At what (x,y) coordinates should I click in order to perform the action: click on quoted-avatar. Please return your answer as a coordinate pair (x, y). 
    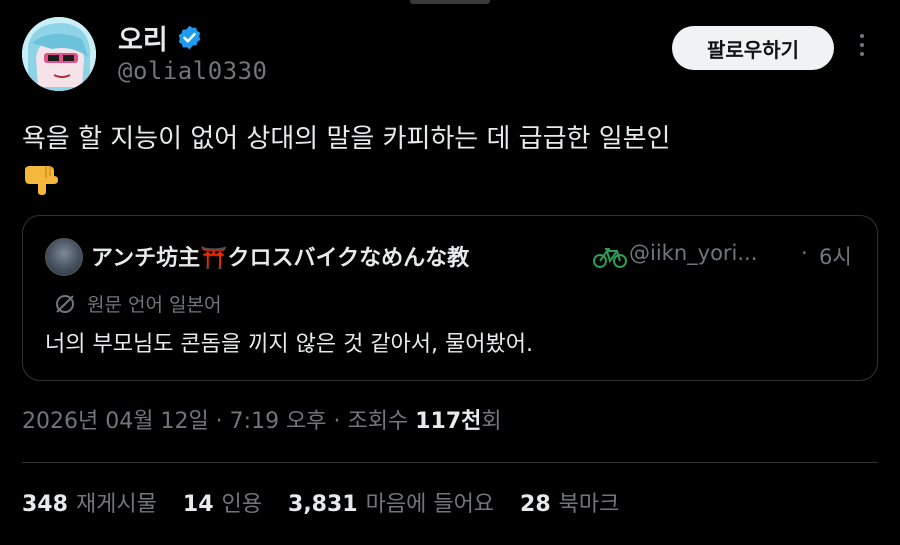
    Looking at the image, I should click on (64, 257).